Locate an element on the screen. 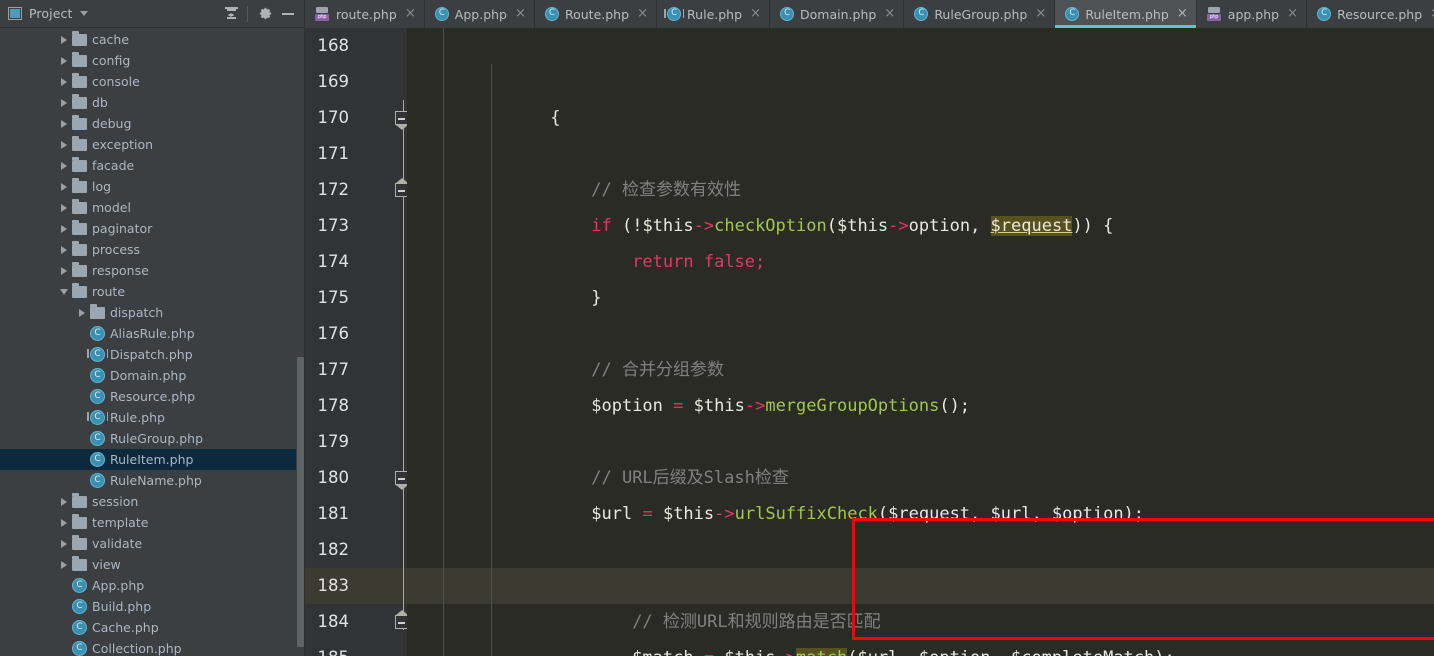 This screenshot has height=656, width=1434. code-line-current: dump($match); is located at coordinates (920, 586).